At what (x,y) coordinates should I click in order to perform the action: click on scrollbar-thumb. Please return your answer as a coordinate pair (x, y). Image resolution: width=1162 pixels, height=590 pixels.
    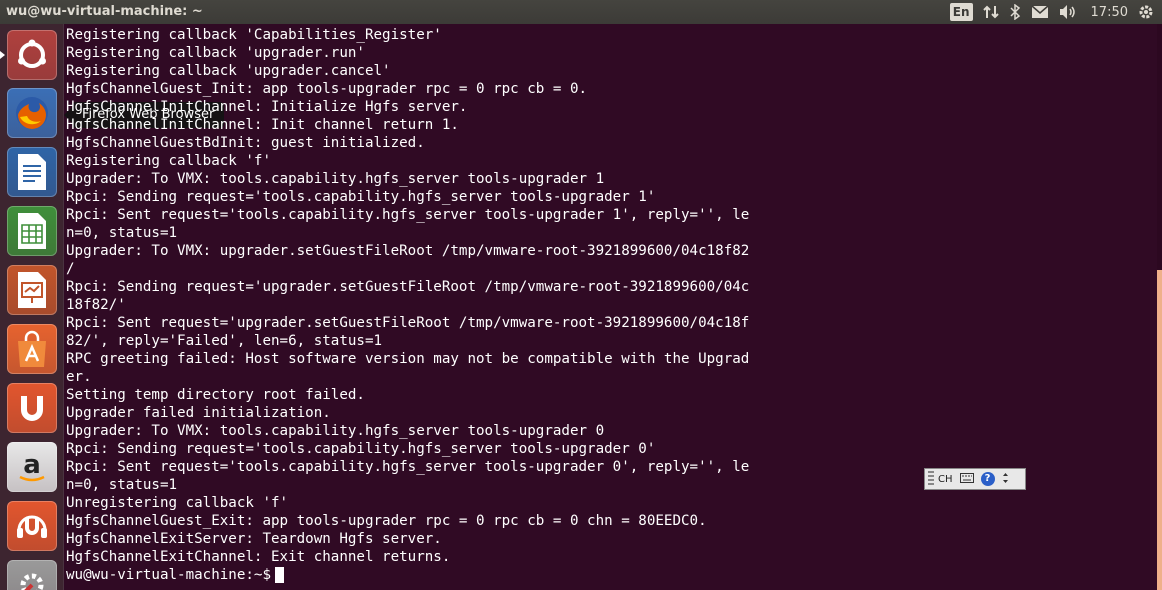
    Looking at the image, I should click on (1159, 430).